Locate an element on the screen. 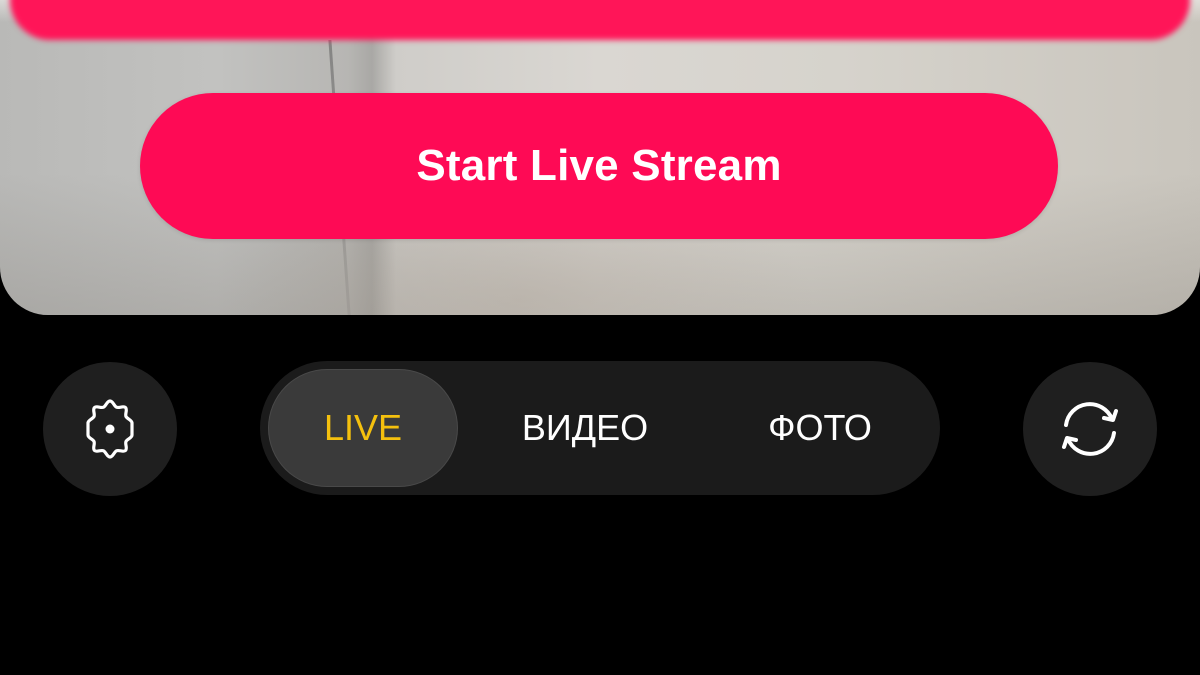  mode-live: LIVE is located at coordinates (363, 428).